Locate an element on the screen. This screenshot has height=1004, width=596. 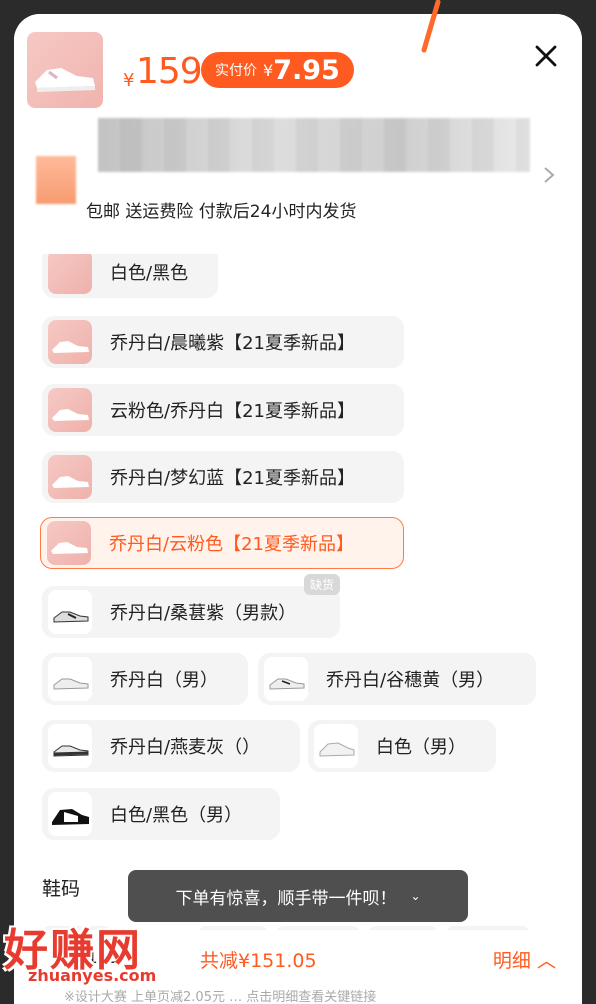
size-section-label: 鞋码 is located at coordinates (61, 889).